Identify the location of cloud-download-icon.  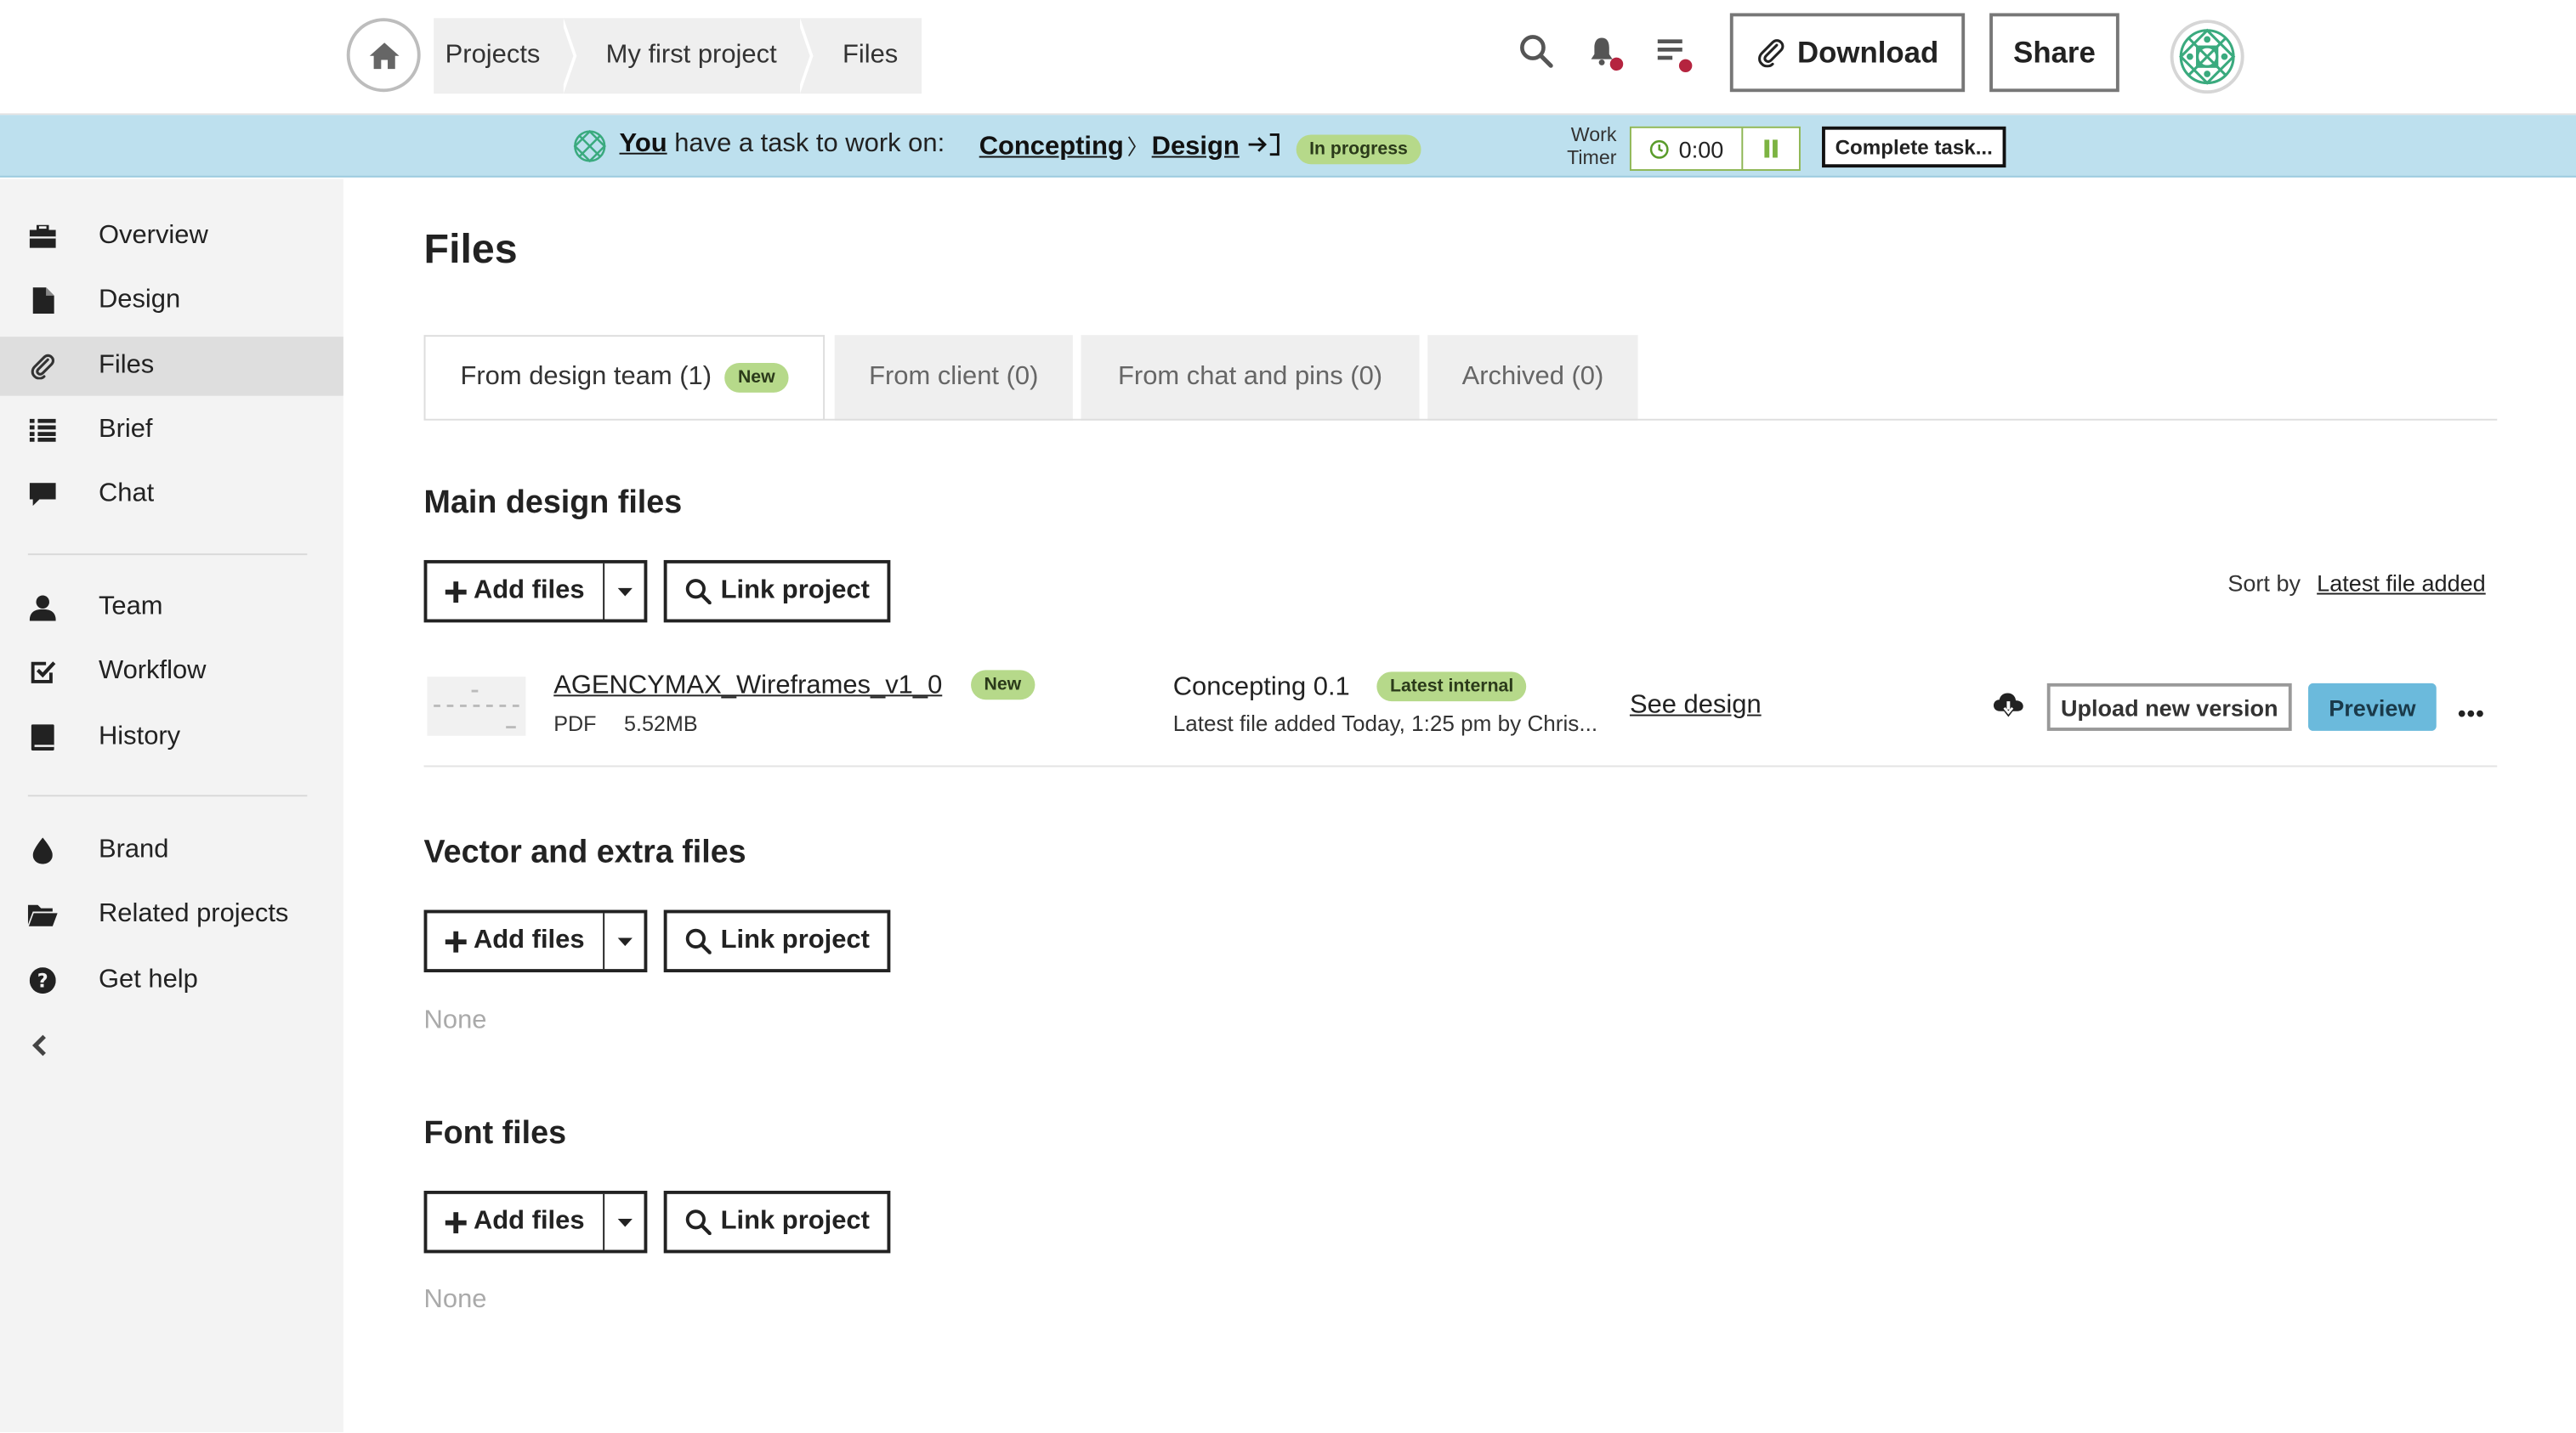
(2008, 705).